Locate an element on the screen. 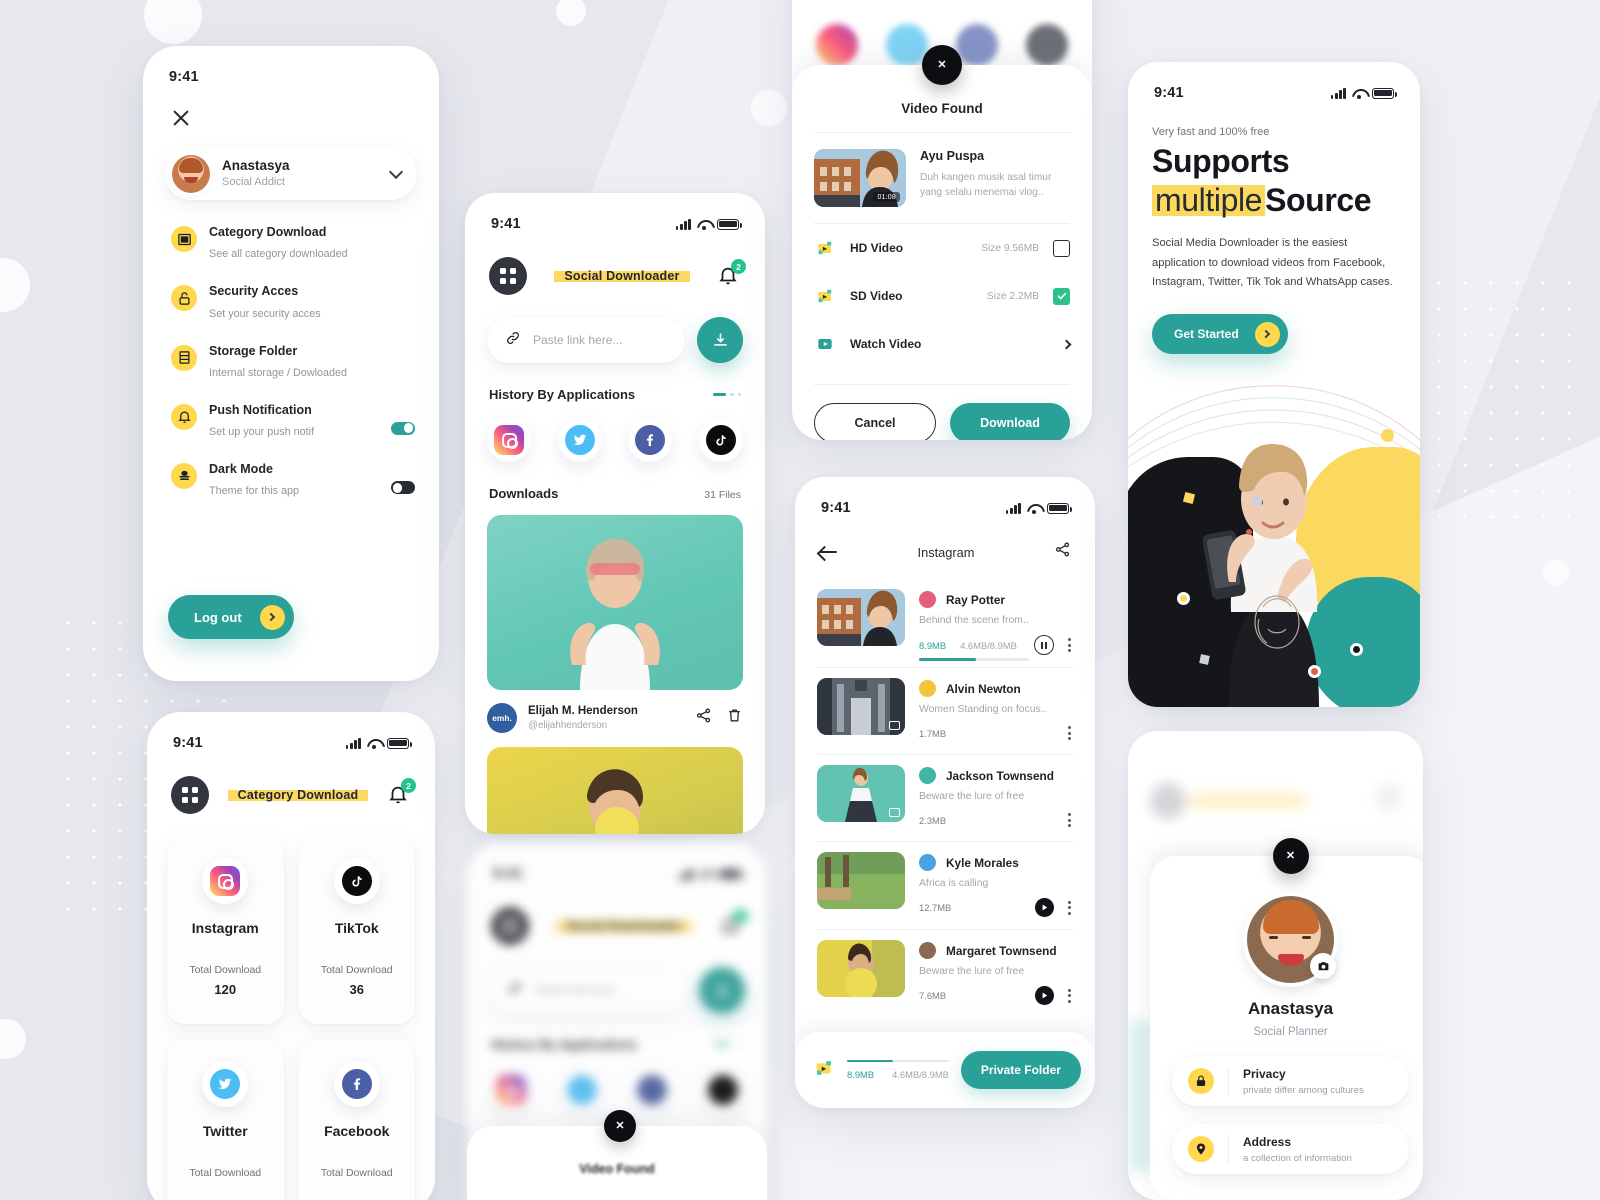 The image size is (1600, 1200). onboarding-heading-rest: Source is located at coordinates (1318, 199).